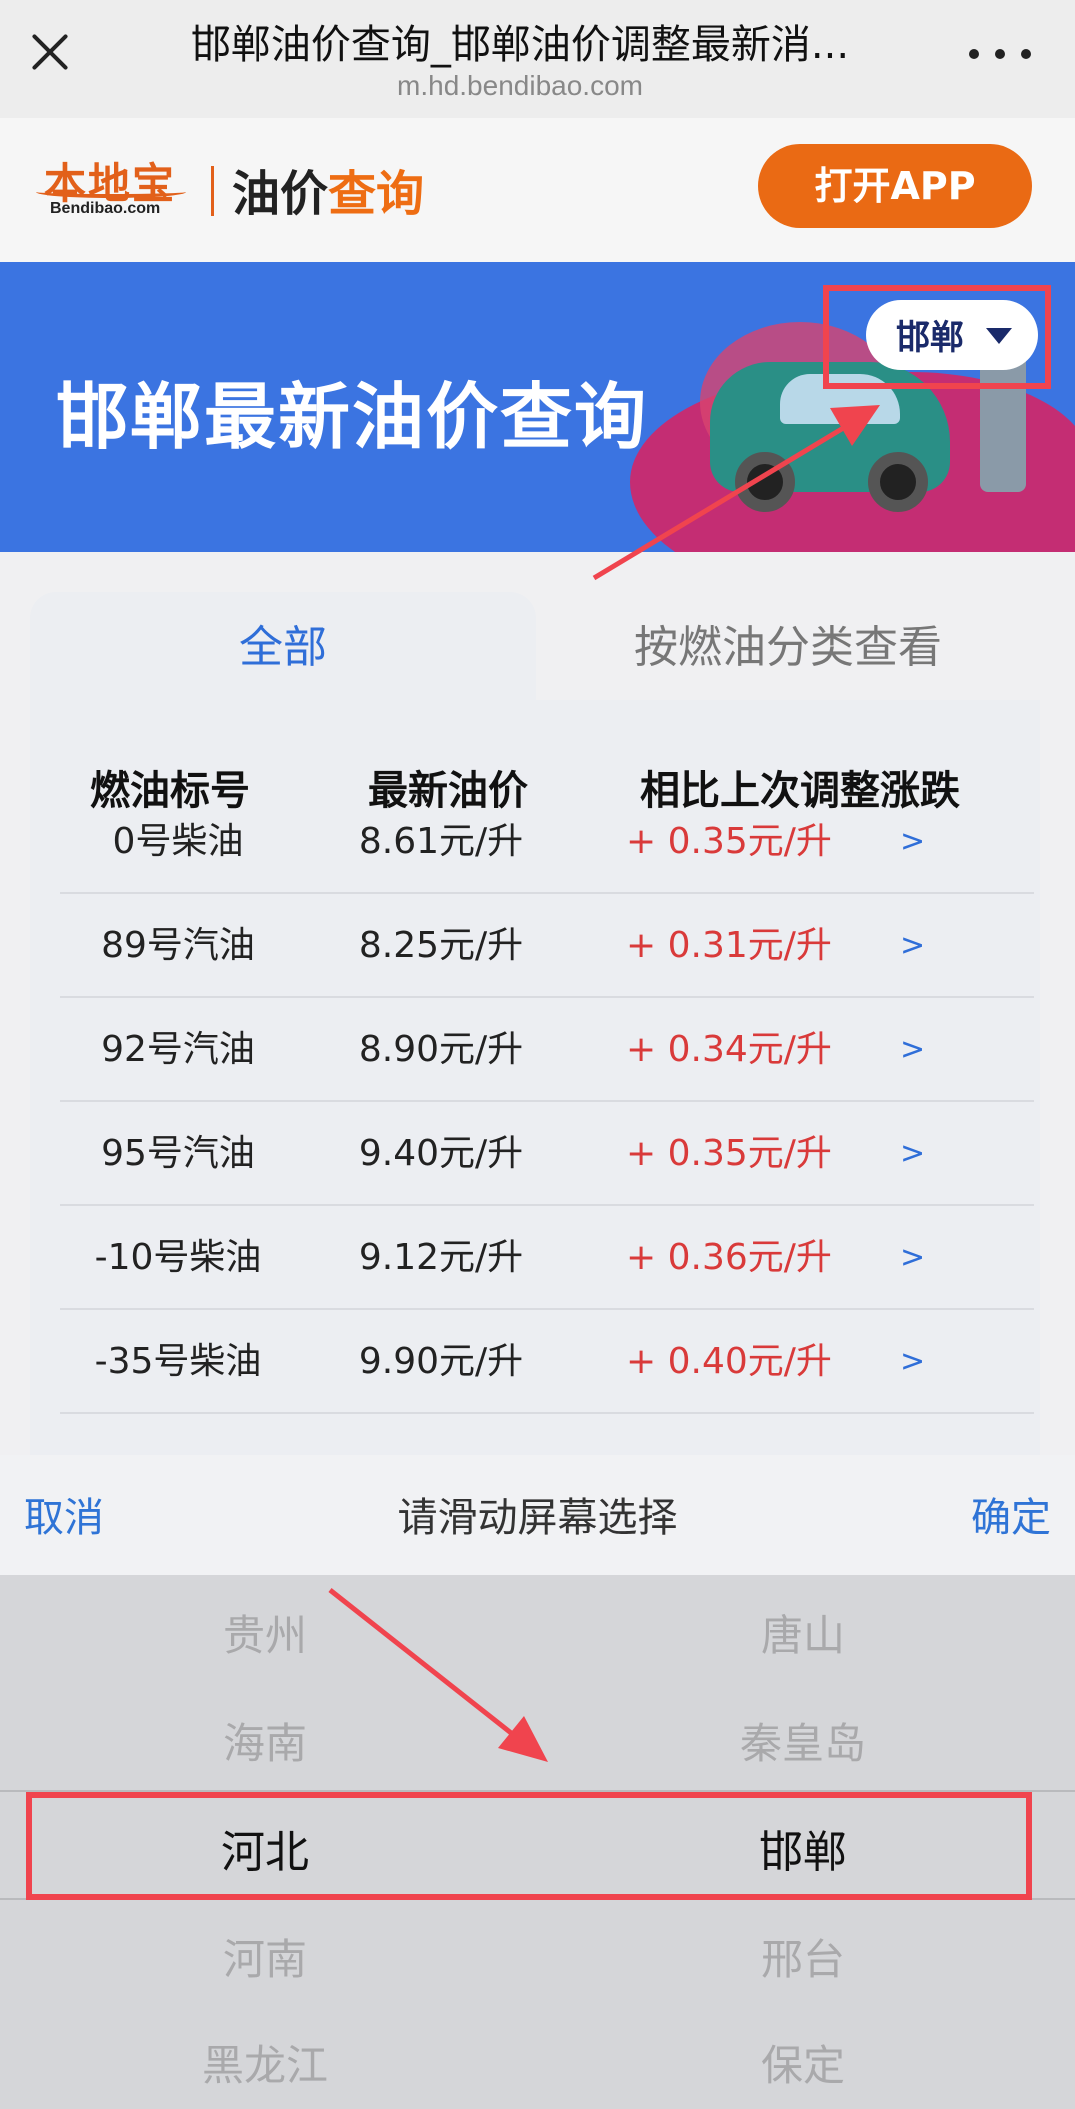 This screenshot has height=2109, width=1075. Describe the element at coordinates (547, 1154) in the screenshot. I see `table-row: 95号汽油 9.40元/升 + 0.35元/升 >` at that location.